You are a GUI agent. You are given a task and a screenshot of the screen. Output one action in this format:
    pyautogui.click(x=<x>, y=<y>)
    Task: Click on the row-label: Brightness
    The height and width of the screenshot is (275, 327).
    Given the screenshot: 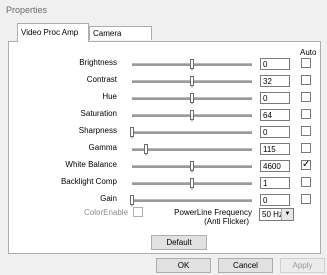 What is the action you would take?
    pyautogui.click(x=98, y=62)
    